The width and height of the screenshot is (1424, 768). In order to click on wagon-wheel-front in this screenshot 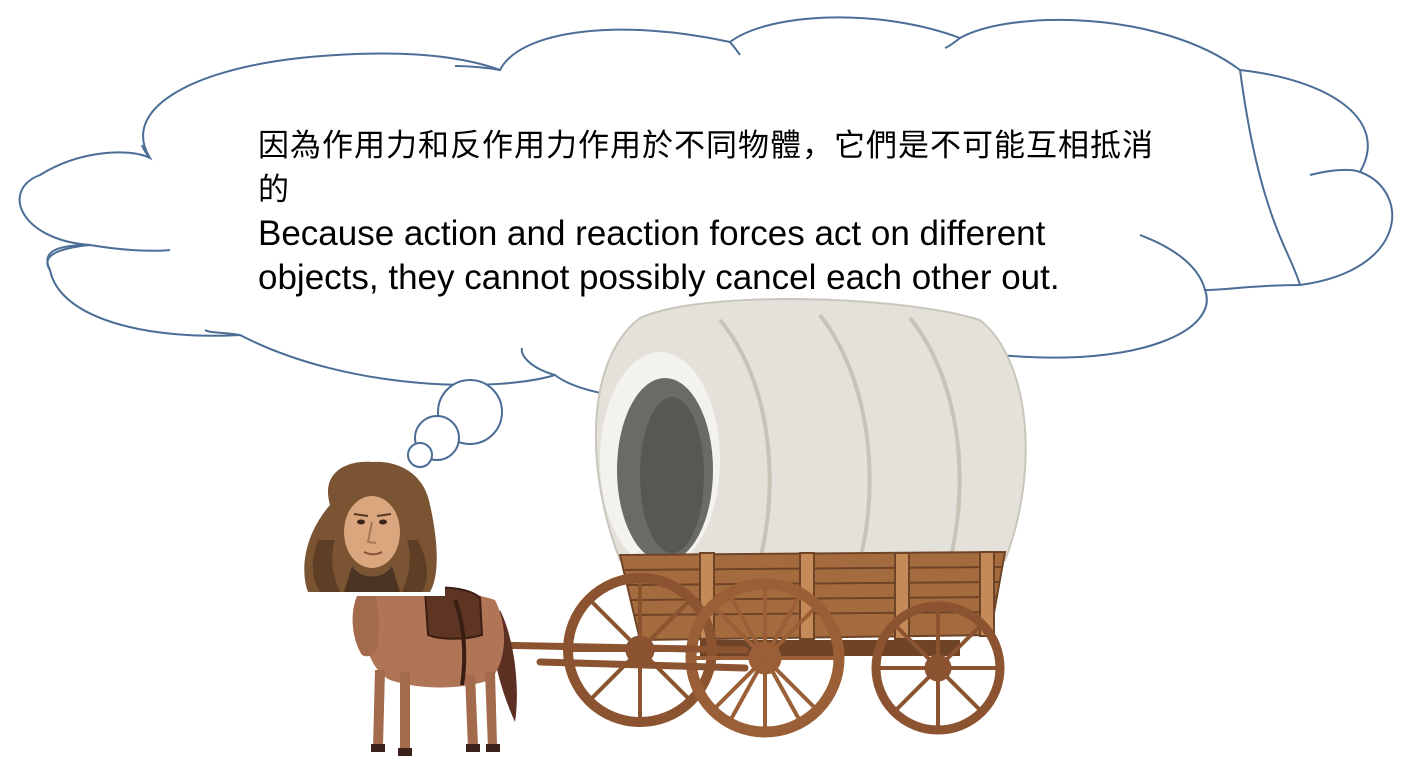, I will do `click(765, 658)`.